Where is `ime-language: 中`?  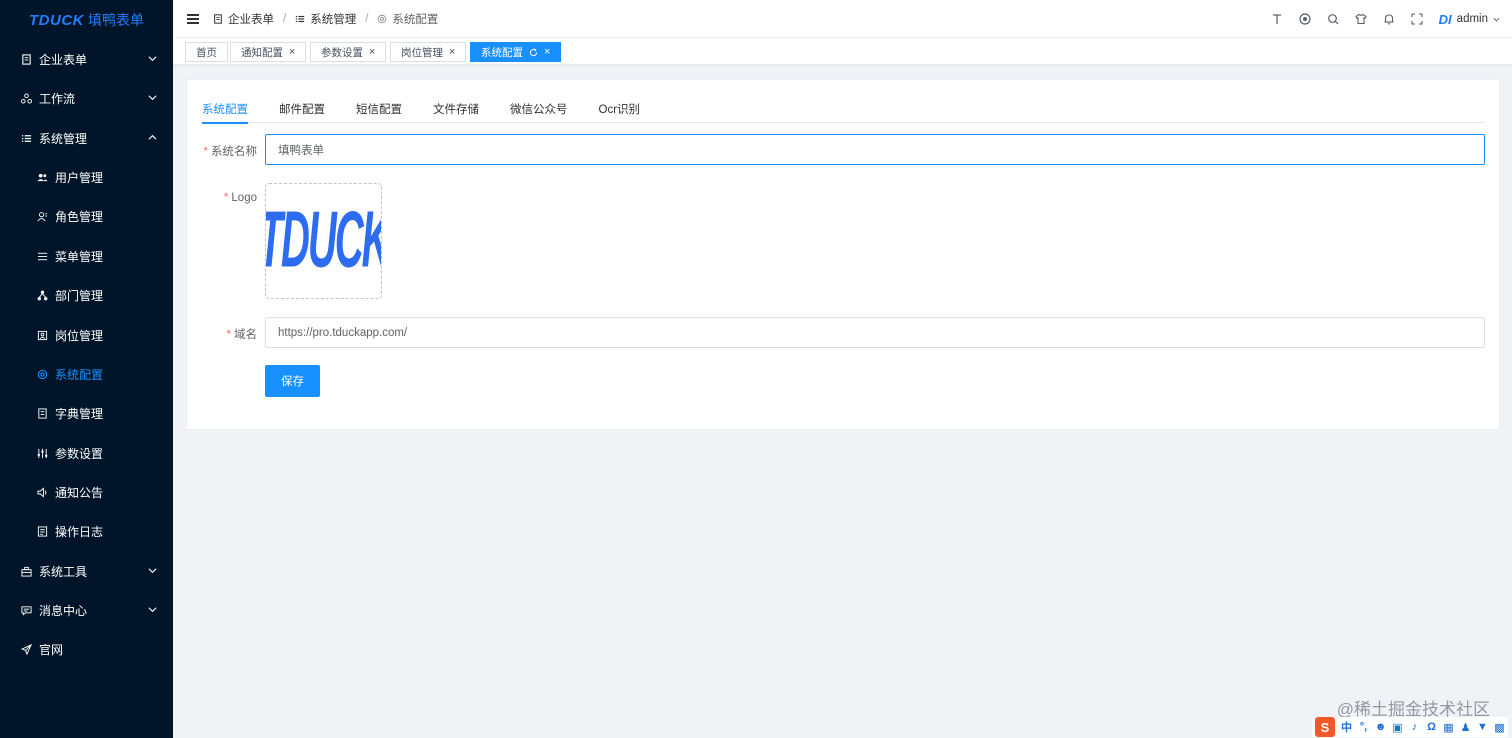 ime-language: 中 is located at coordinates (1346, 728).